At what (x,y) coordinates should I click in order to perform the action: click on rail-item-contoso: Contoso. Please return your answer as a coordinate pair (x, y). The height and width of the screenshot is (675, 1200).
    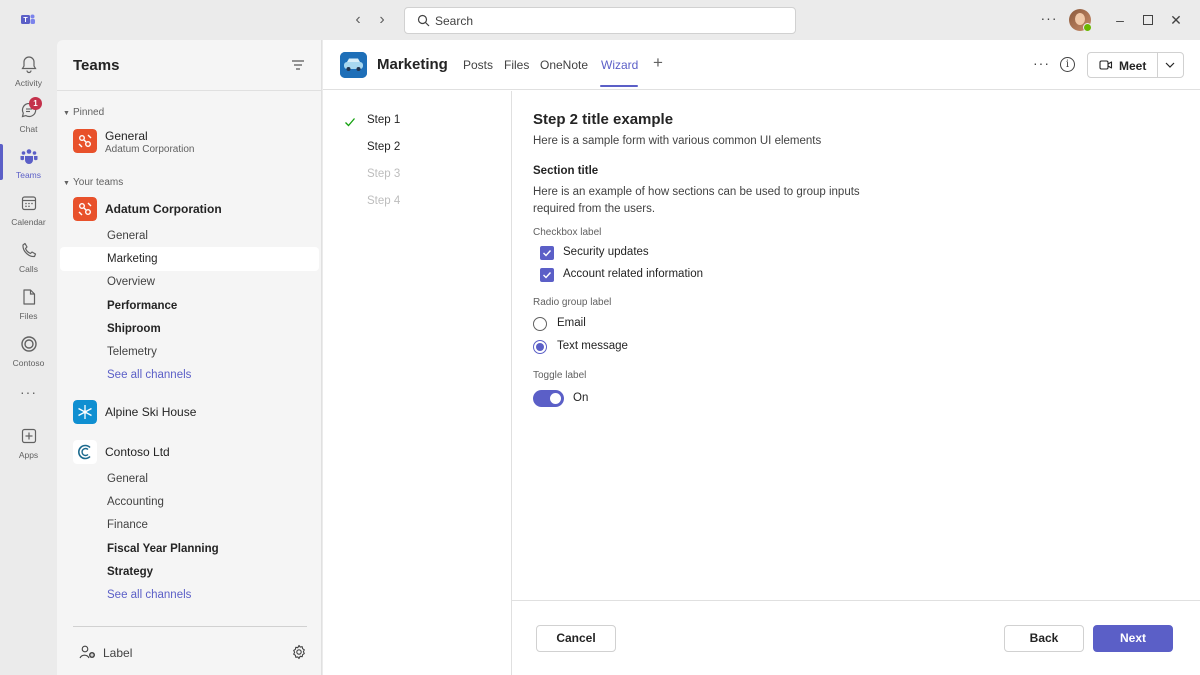
    Looking at the image, I should click on (28, 351).